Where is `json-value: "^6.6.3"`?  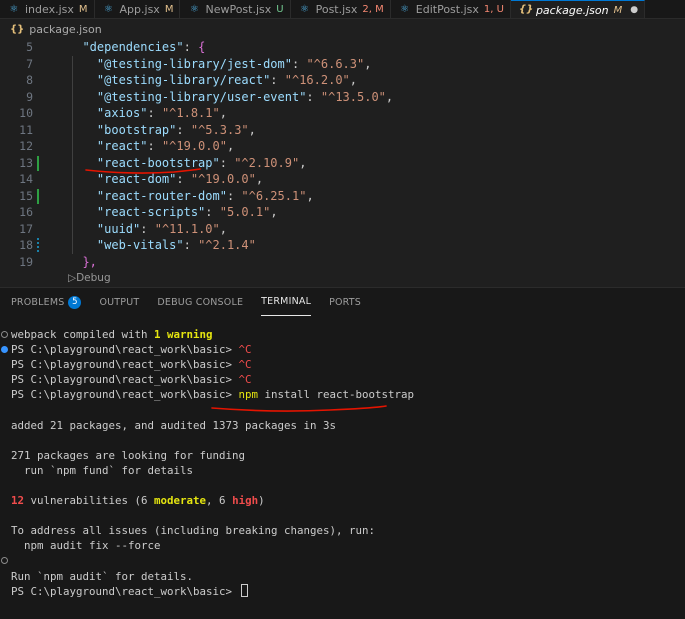 json-value: "^6.6.3" is located at coordinates (335, 63).